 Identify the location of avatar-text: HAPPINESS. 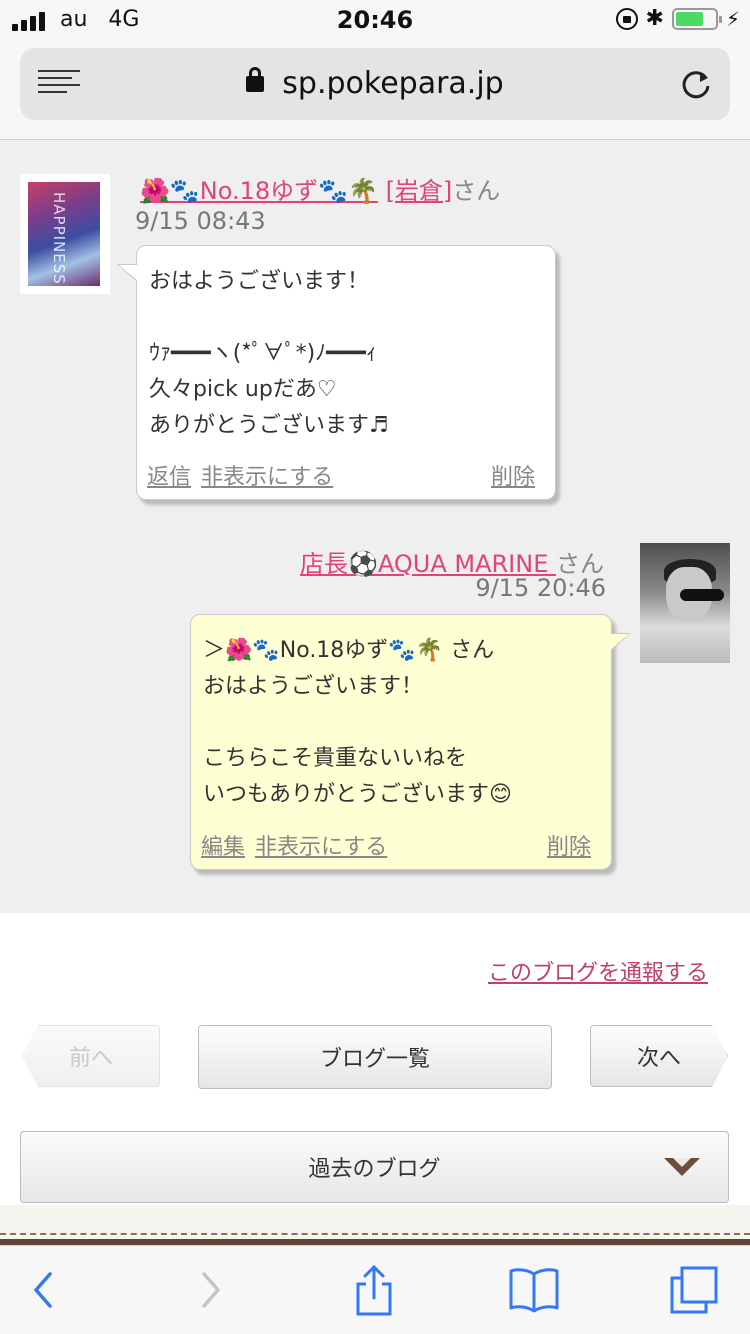
(59, 238).